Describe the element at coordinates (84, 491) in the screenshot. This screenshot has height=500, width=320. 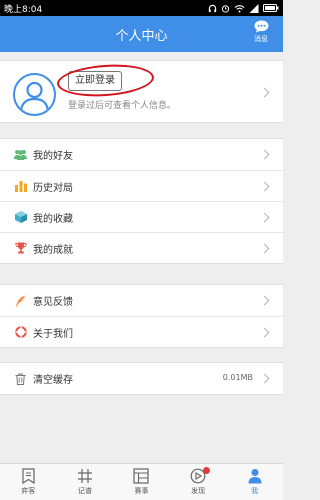
I see `tab-label: 记谱` at that location.